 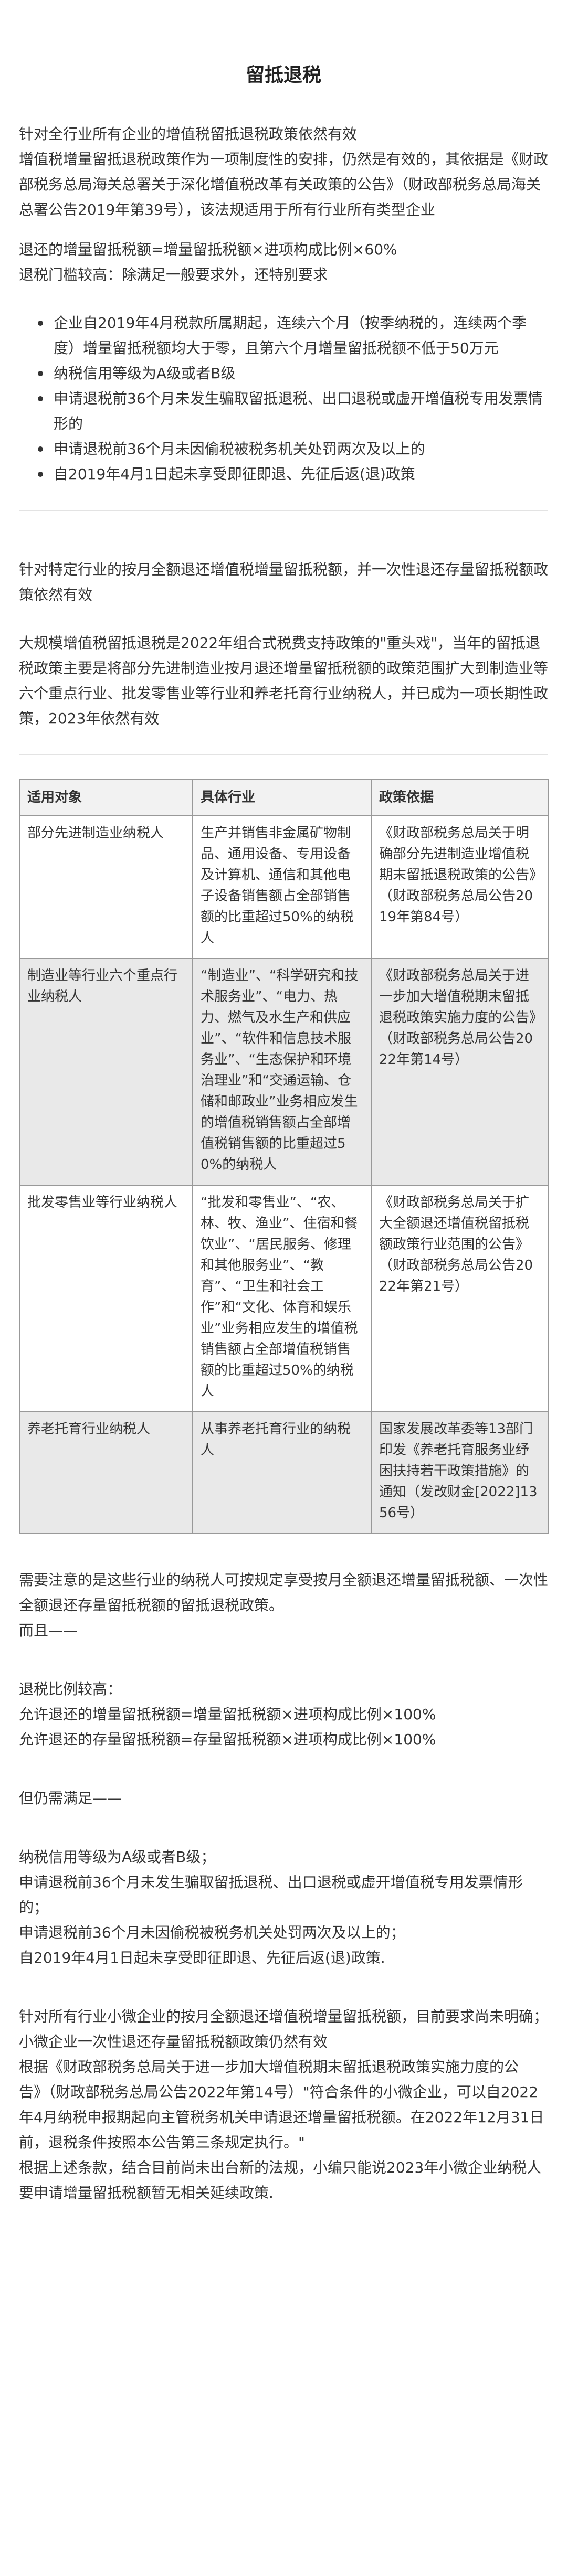 What do you see at coordinates (293, 373) in the screenshot?
I see `list-item: 纳税信用等级为A级或者B级` at bounding box center [293, 373].